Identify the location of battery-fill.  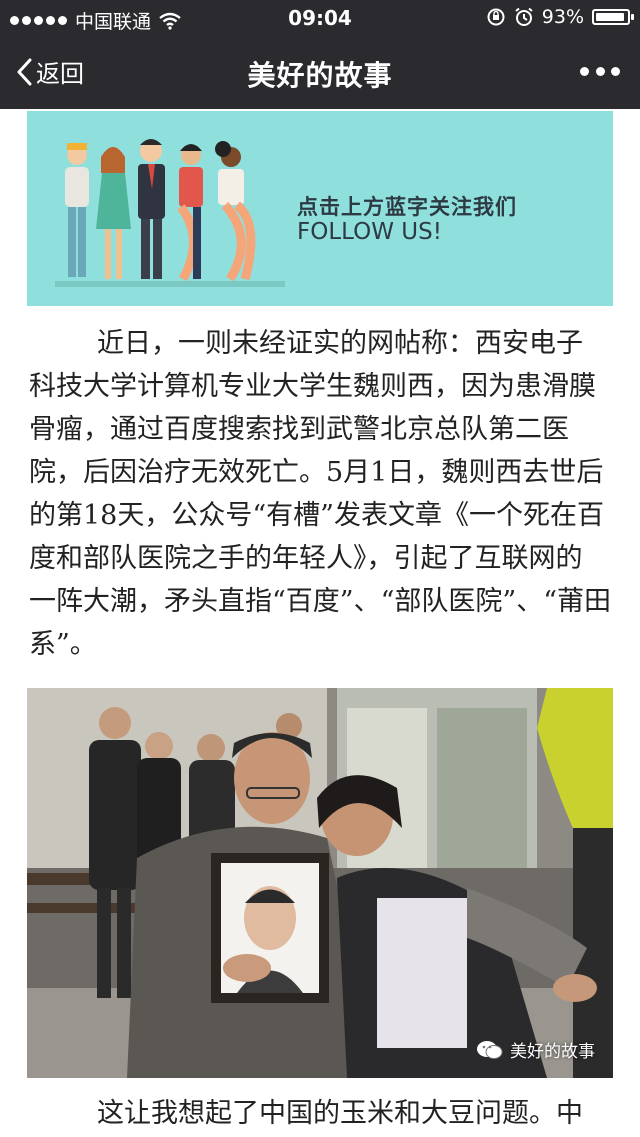
(610, 17).